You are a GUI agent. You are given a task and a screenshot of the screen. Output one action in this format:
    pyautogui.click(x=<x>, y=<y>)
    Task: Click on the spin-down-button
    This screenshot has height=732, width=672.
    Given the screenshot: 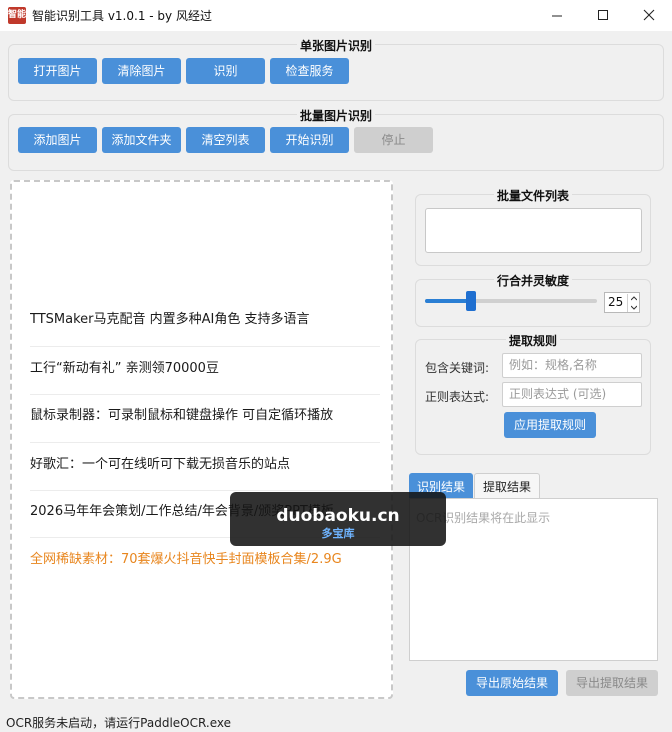 What is the action you would take?
    pyautogui.click(x=633, y=307)
    